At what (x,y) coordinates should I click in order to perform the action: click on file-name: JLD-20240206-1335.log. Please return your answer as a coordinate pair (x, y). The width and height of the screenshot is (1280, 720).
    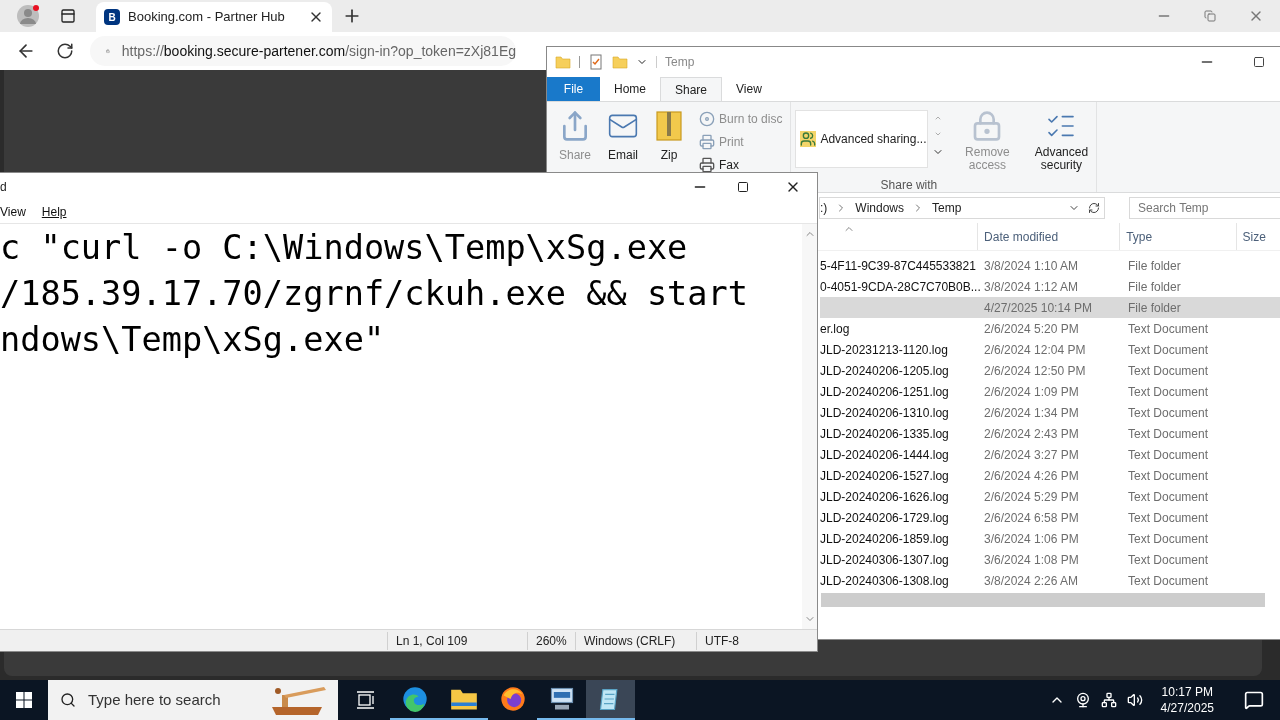
    Looking at the image, I should click on (885, 434).